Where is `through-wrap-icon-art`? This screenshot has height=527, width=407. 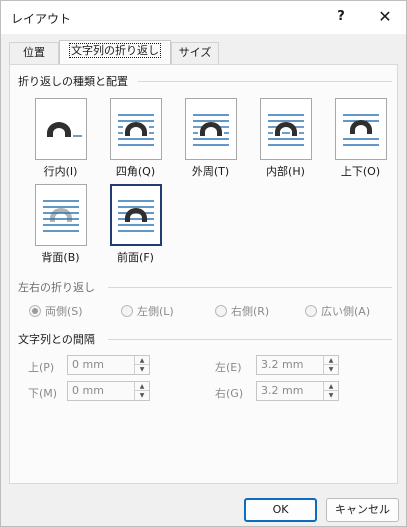 through-wrap-icon-art is located at coordinates (285, 130).